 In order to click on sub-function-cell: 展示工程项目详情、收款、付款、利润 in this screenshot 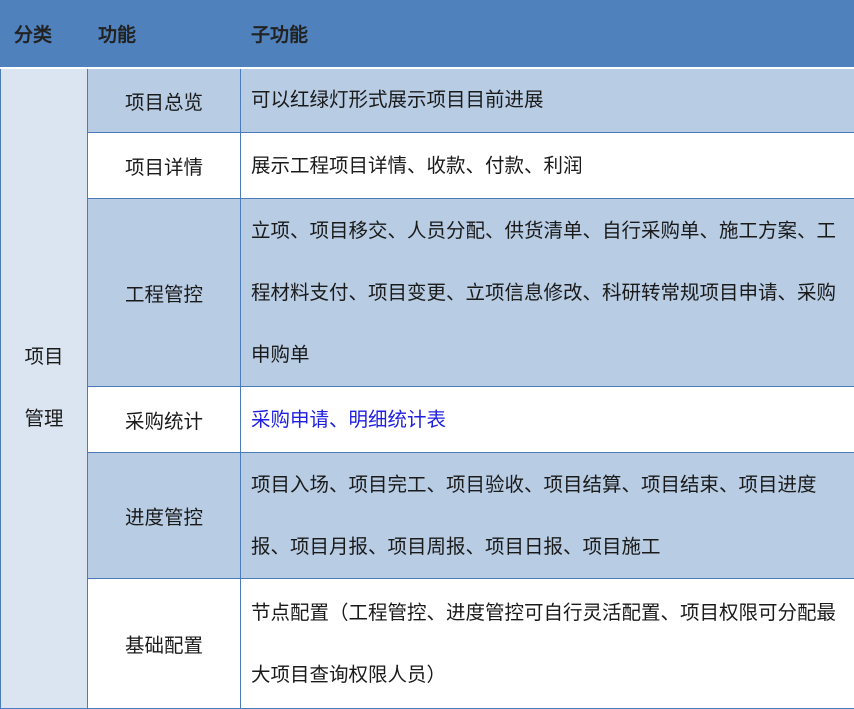, I will do `click(547, 166)`.